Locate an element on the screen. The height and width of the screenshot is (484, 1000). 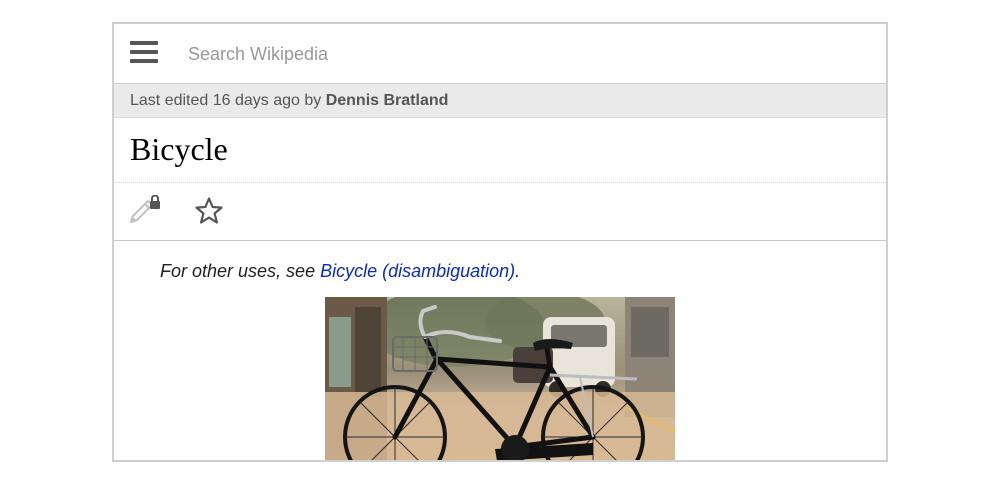
title-section: Bicycle is located at coordinates (500, 150).